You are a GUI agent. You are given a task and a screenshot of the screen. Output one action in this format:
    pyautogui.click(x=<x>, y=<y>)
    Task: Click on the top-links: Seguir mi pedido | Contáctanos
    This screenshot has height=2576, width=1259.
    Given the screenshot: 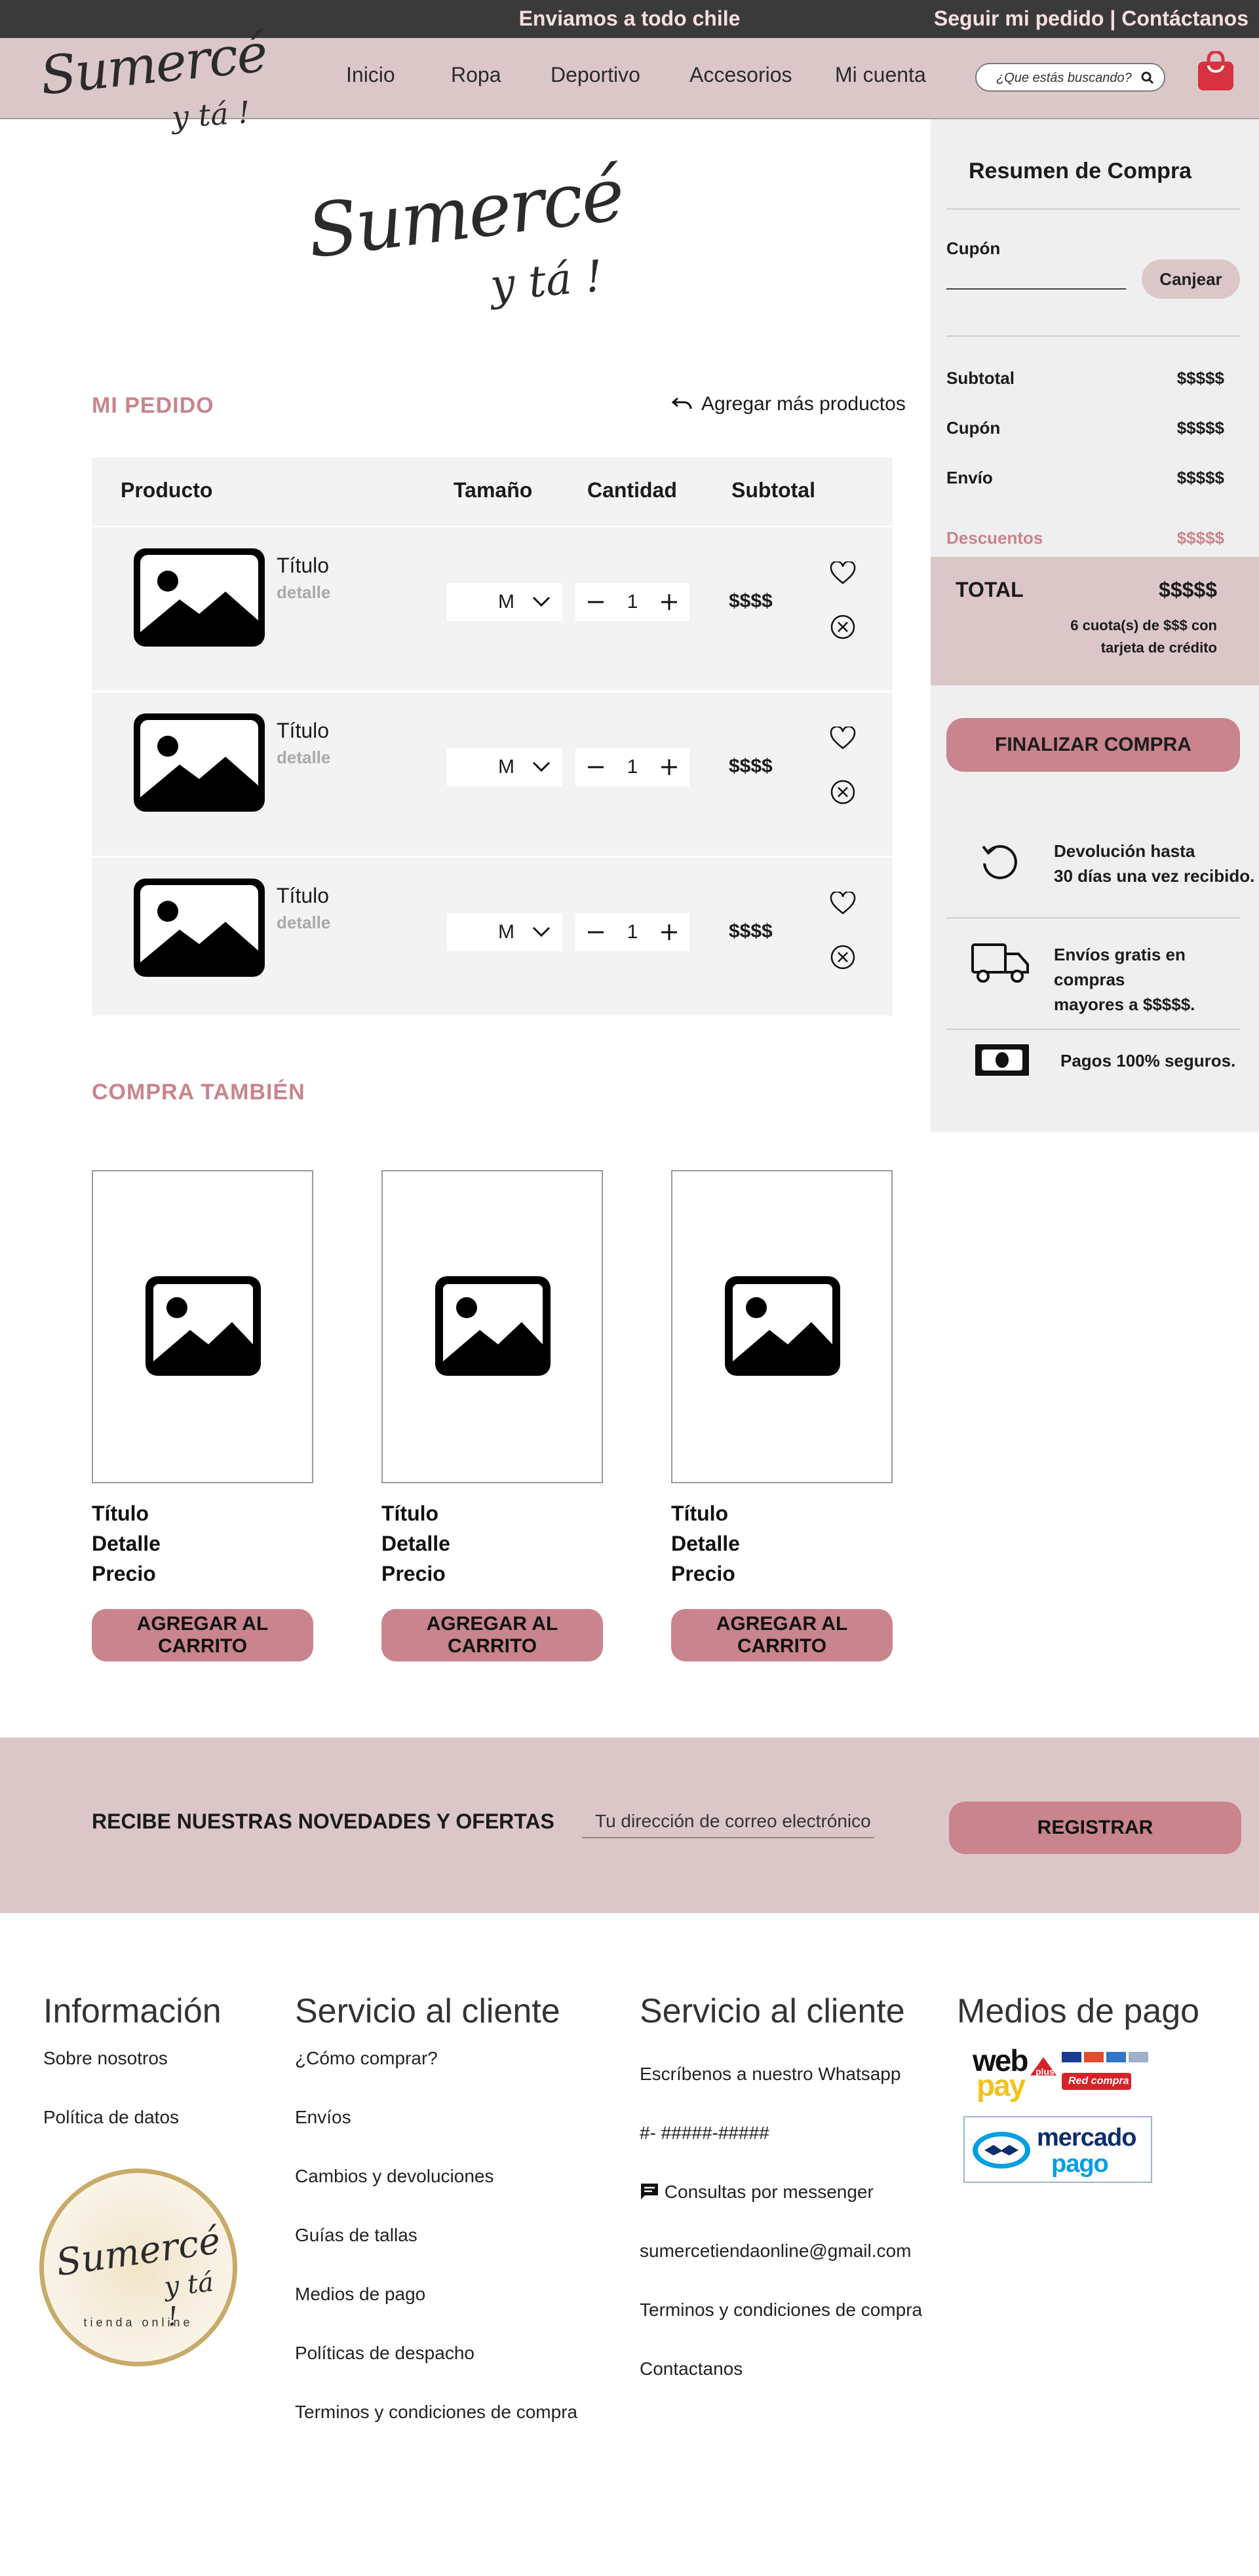 What is the action you would take?
    pyautogui.click(x=1091, y=19)
    